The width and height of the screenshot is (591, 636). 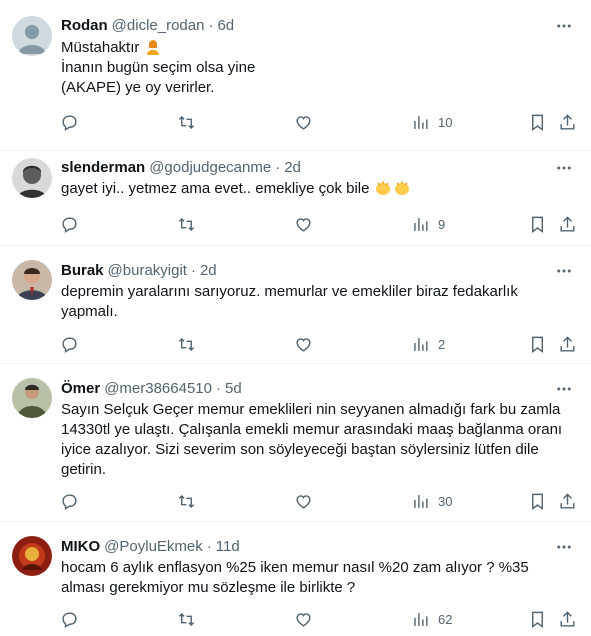 I want to click on author-name: Ömer, so click(x=80, y=388).